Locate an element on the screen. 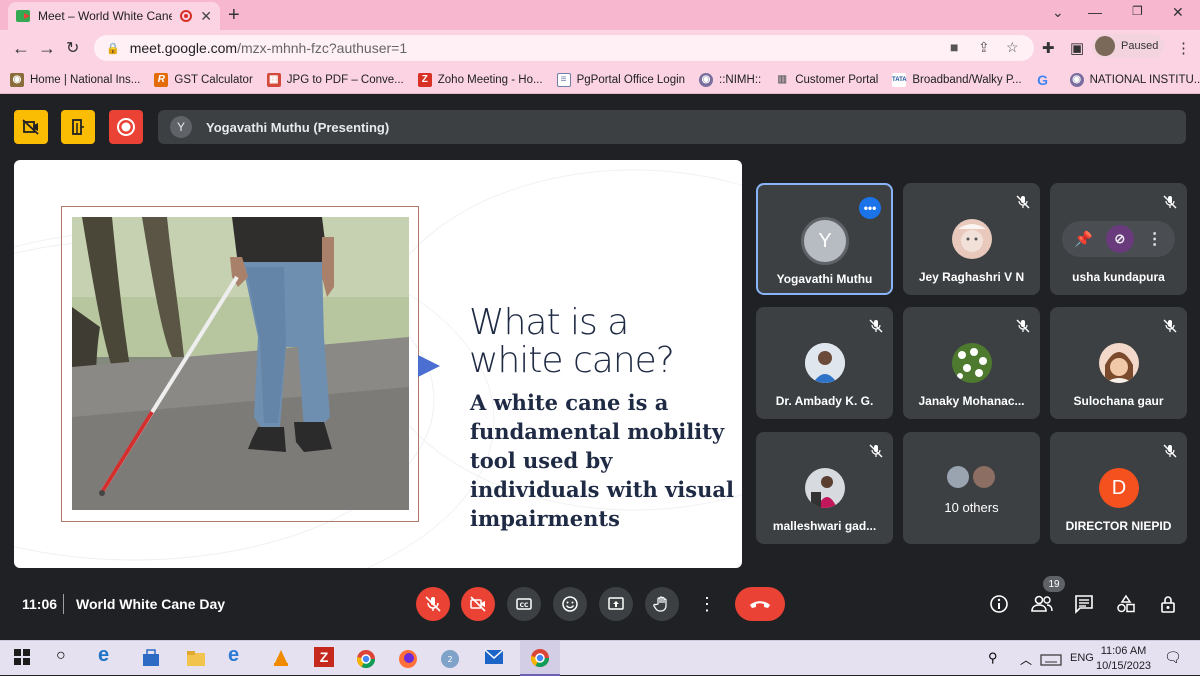  mute-participant-icon: ⊘ is located at coordinates (1119, 239).